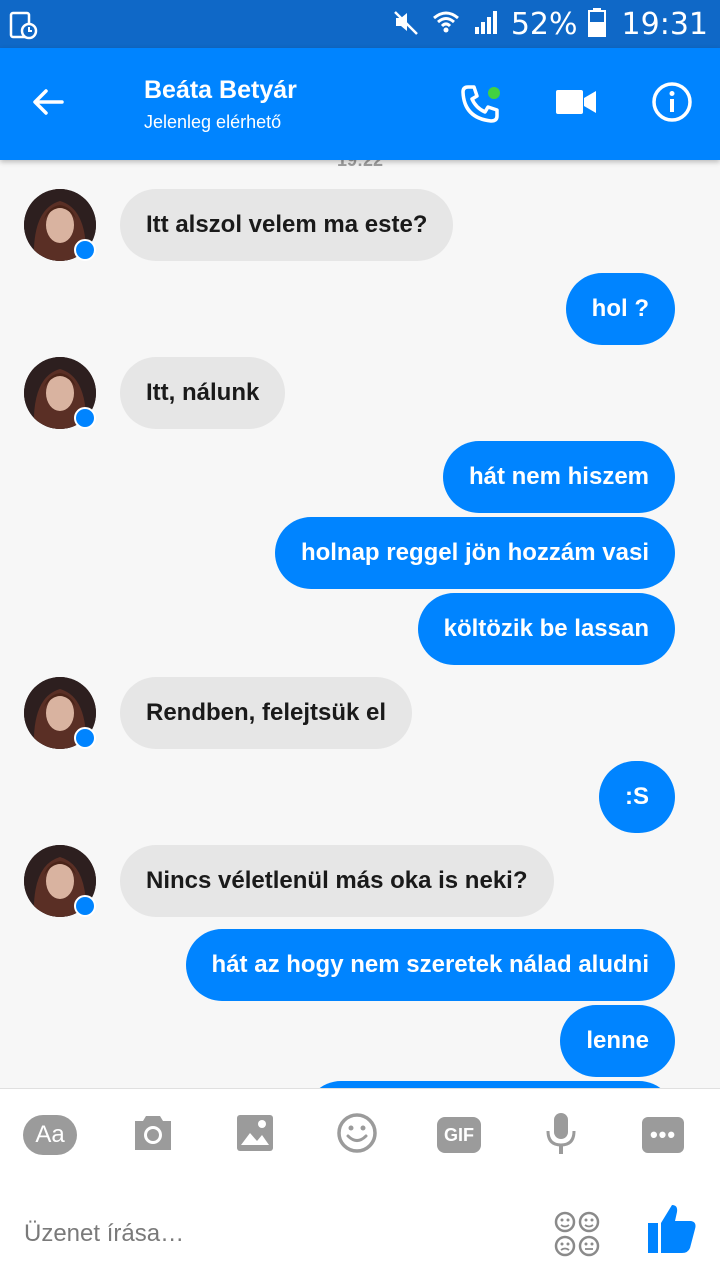 This screenshot has width=720, height=1280. I want to click on more-options-button: •••, so click(663, 1135).